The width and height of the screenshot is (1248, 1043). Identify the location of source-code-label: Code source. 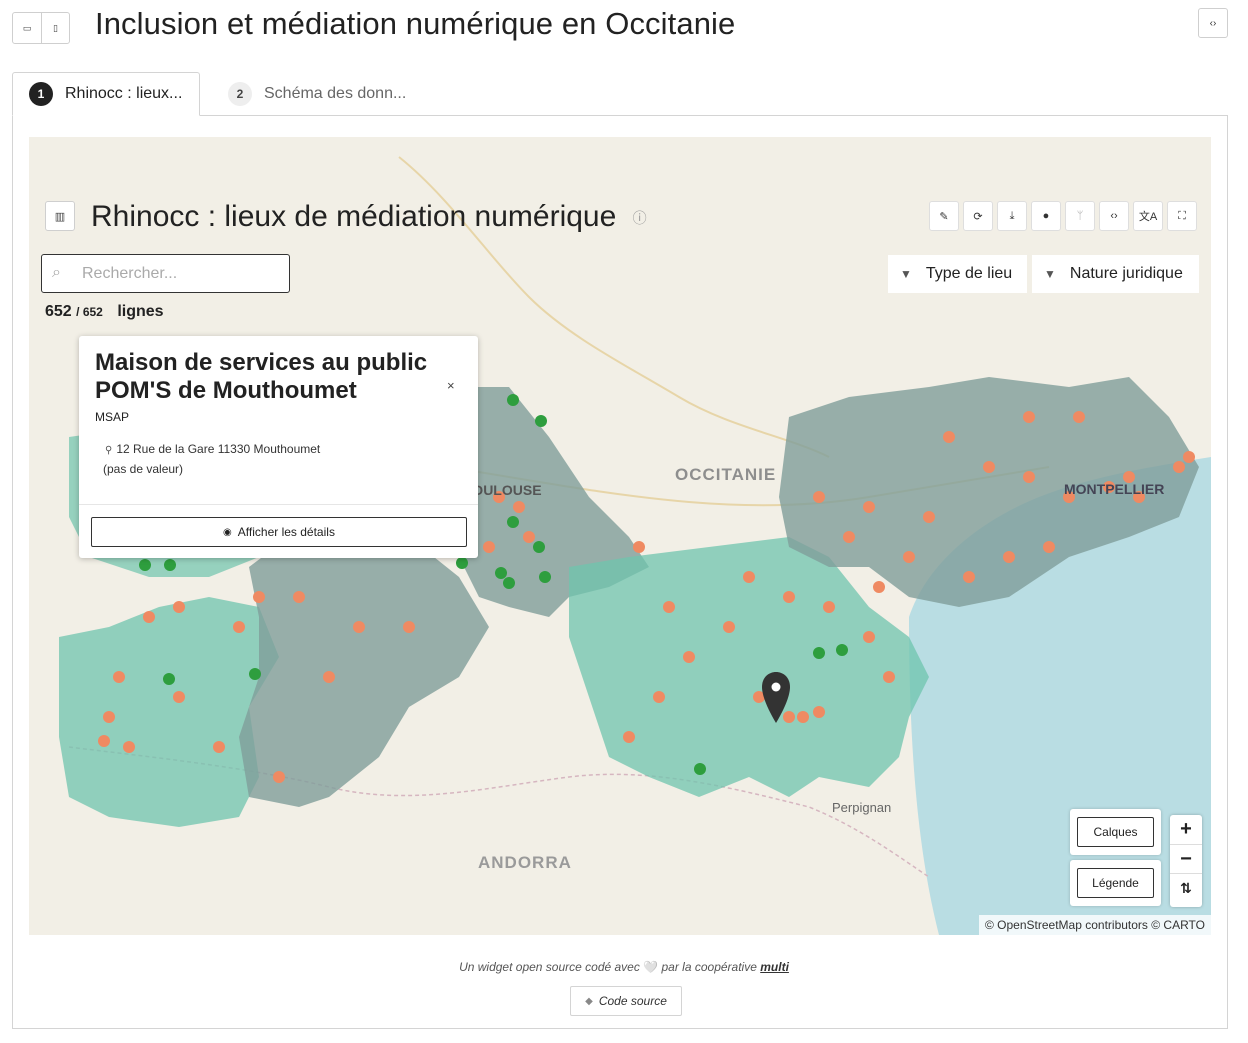
(632, 1001).